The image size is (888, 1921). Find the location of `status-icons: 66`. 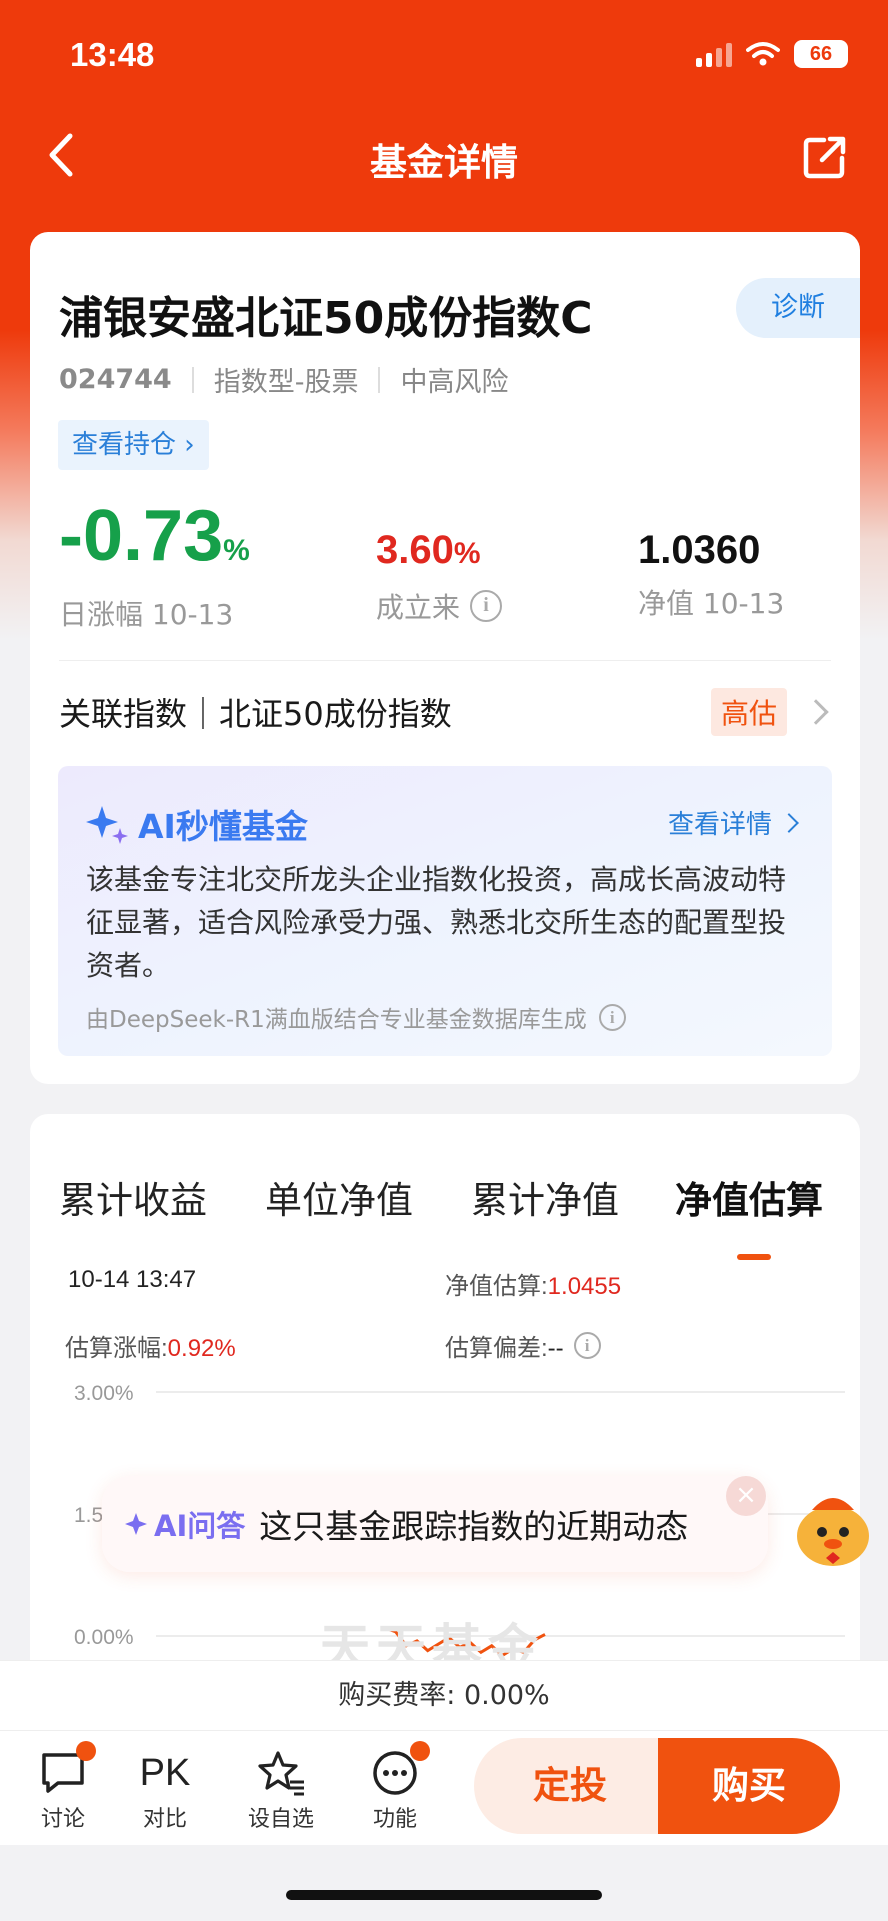

status-icons: 66 is located at coordinates (772, 54).